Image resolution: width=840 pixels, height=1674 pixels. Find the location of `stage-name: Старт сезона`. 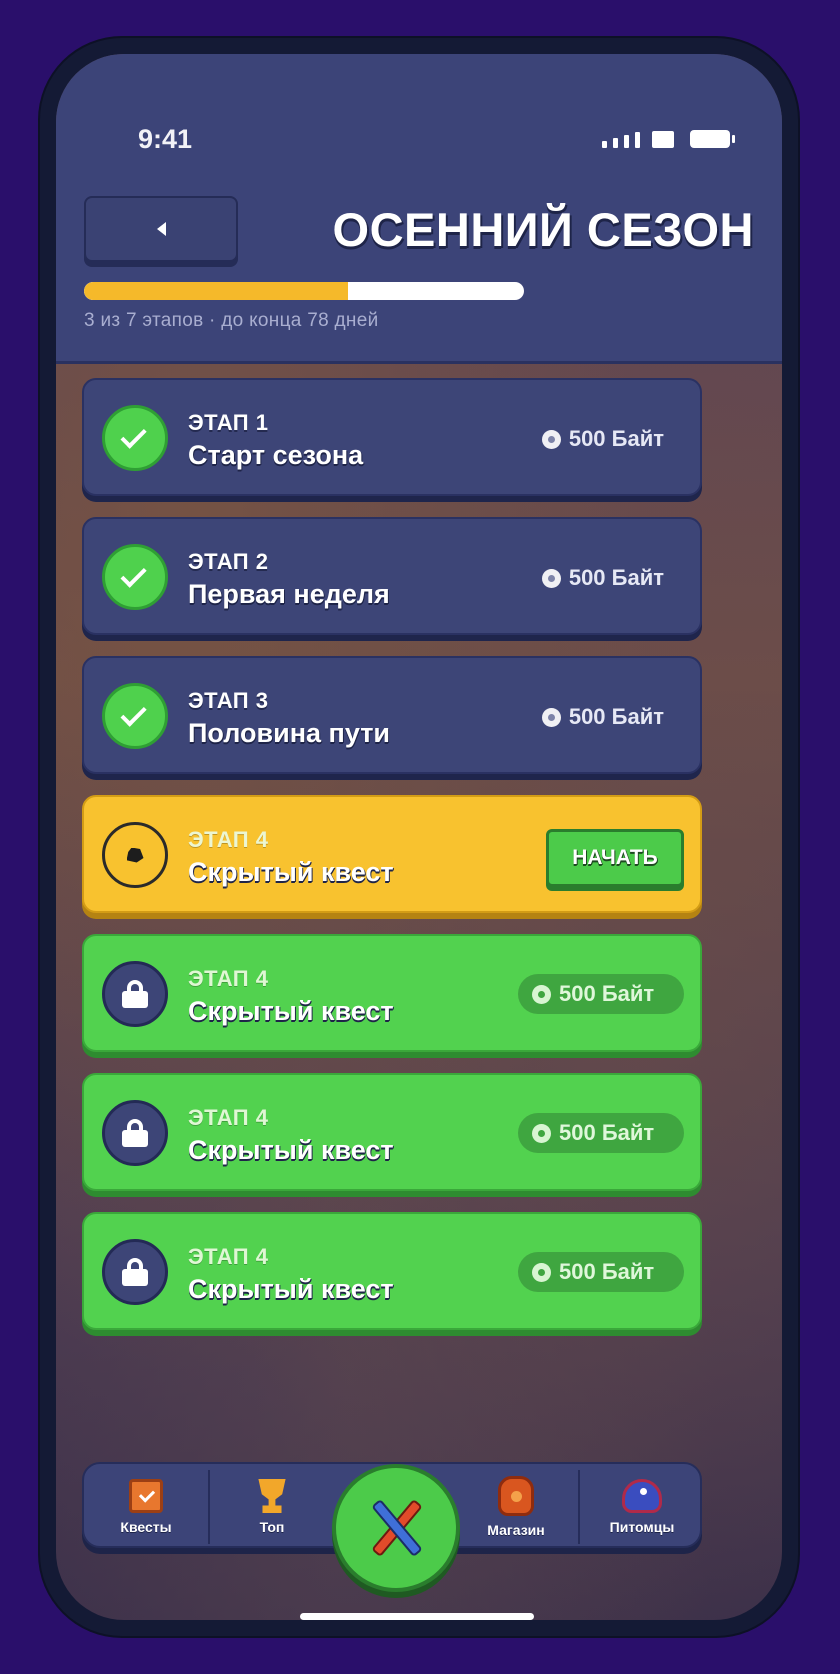

stage-name: Старт сезона is located at coordinates (276, 455).